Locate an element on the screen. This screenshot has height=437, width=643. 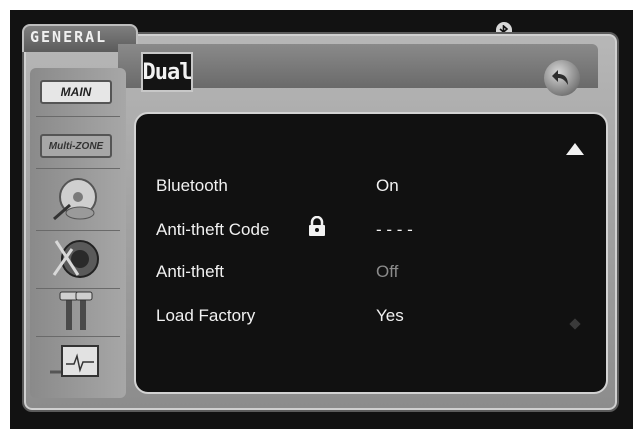
back-arrow-icon is located at coordinates (560, 77).